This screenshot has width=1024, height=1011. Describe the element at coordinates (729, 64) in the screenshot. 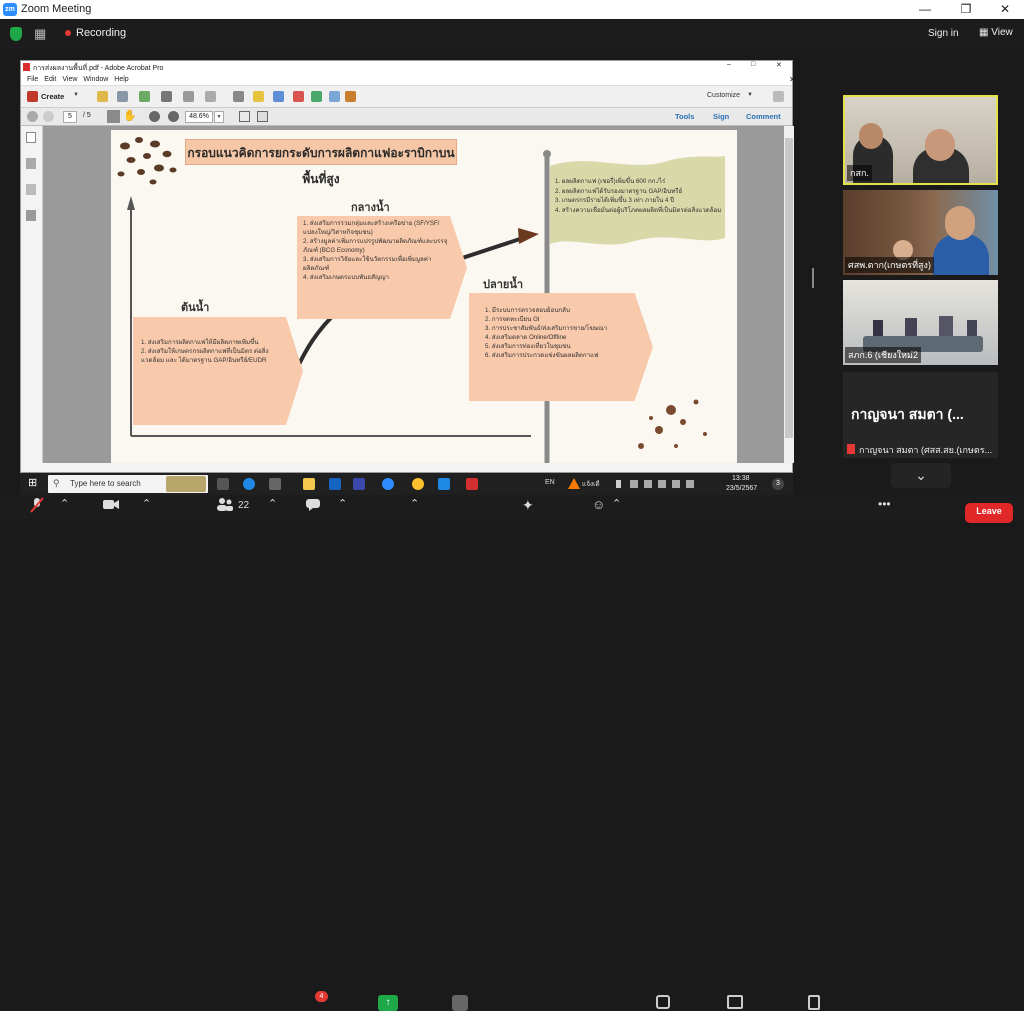

I see `acrobat-minimize: –` at that location.